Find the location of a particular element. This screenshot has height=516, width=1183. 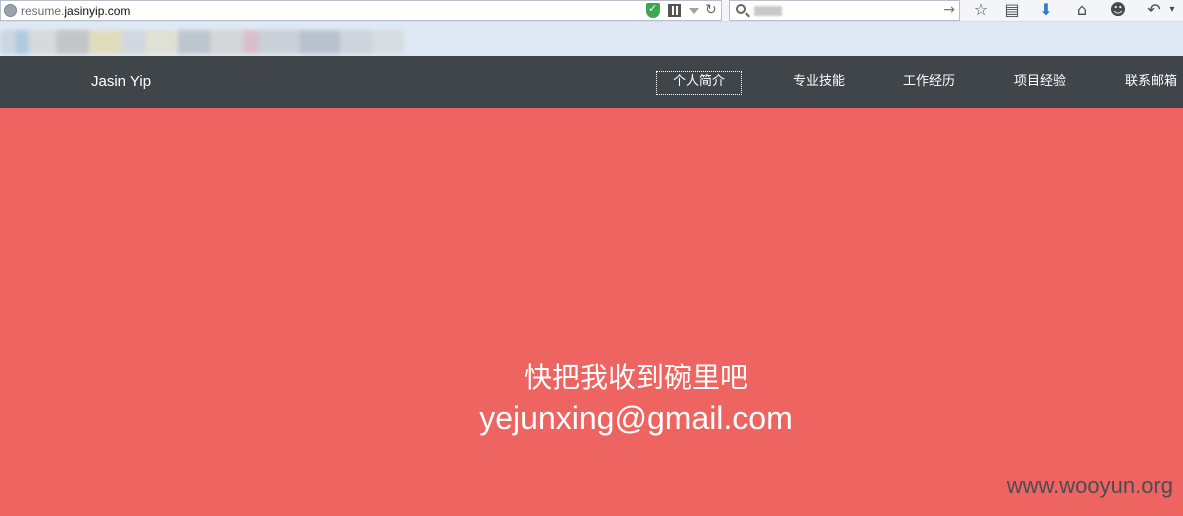

qr-code-icon is located at coordinates (674, 10).